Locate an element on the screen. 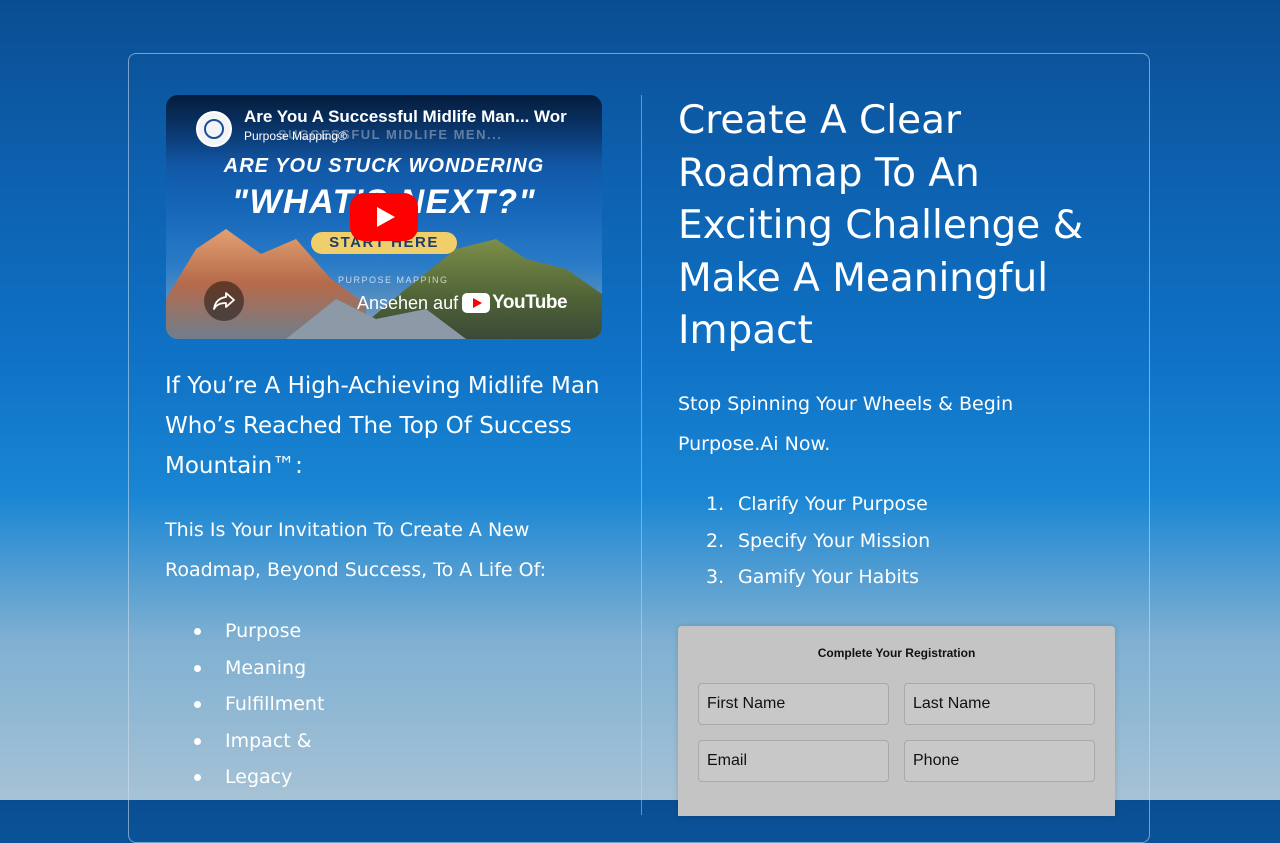 The height and width of the screenshot is (843, 1280). play-button-icon is located at coordinates (384, 217).